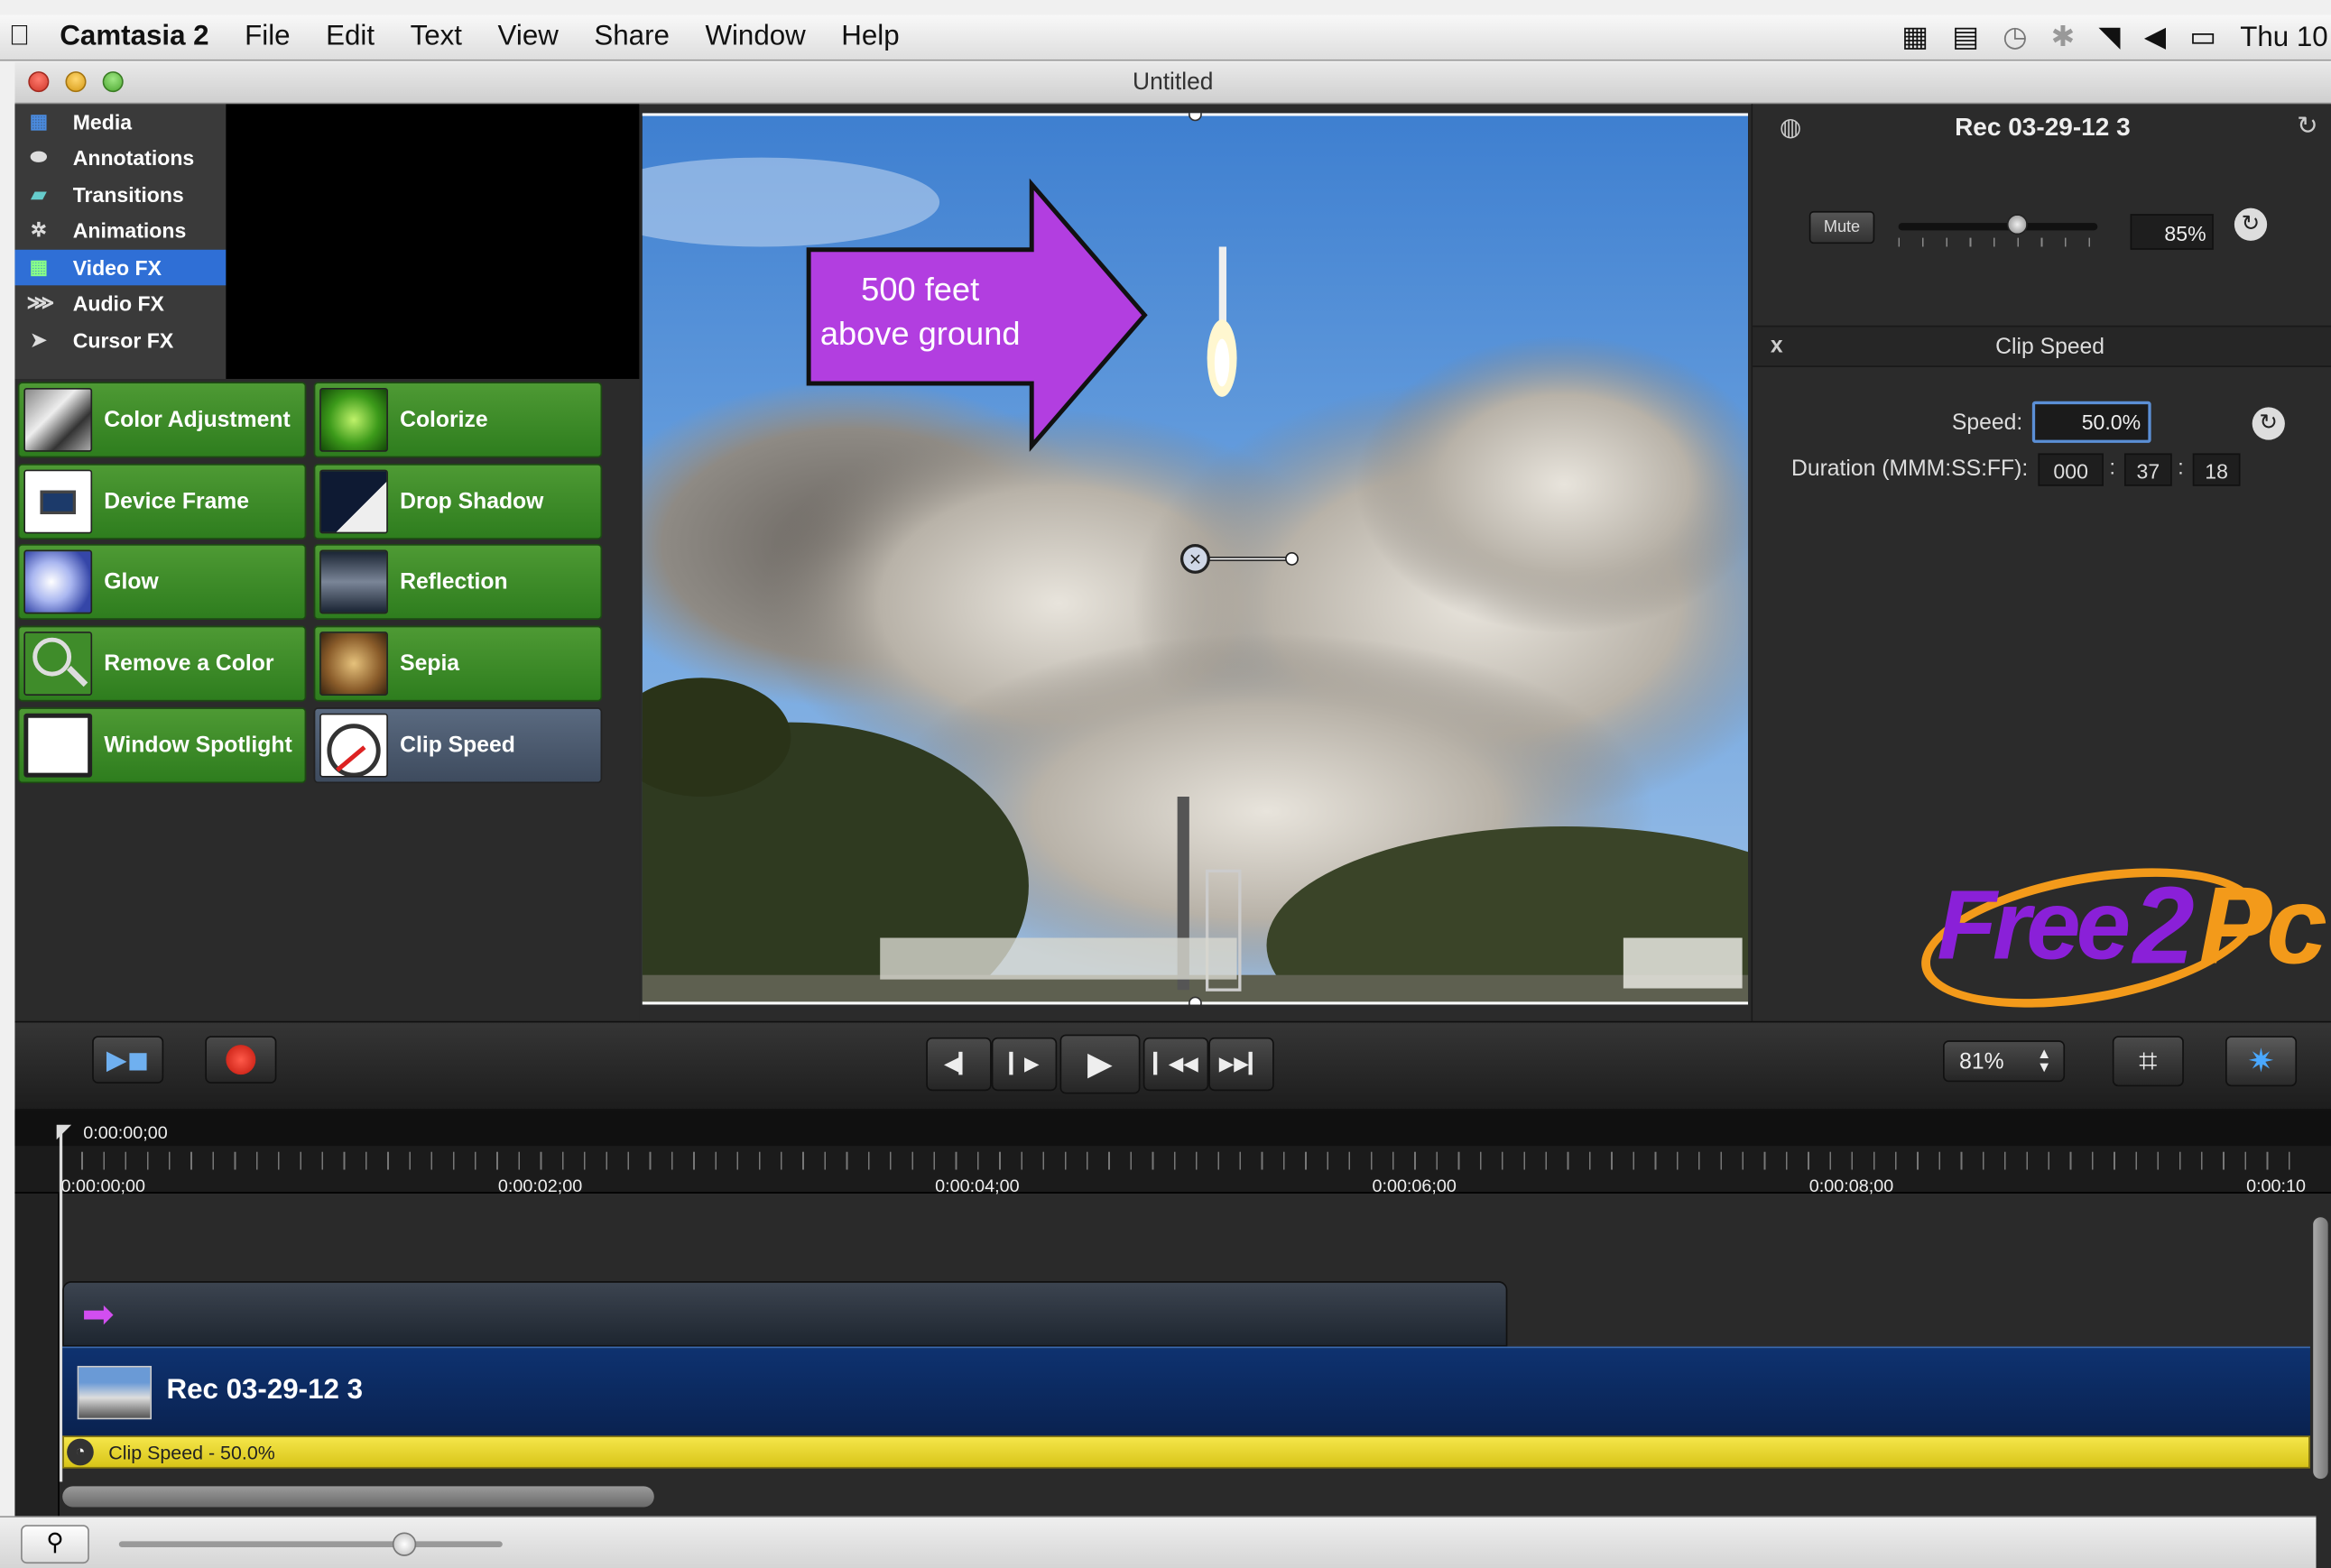 This screenshot has height=1568, width=2331. What do you see at coordinates (755, 37) in the screenshot?
I see `menu-window: Window` at bounding box center [755, 37].